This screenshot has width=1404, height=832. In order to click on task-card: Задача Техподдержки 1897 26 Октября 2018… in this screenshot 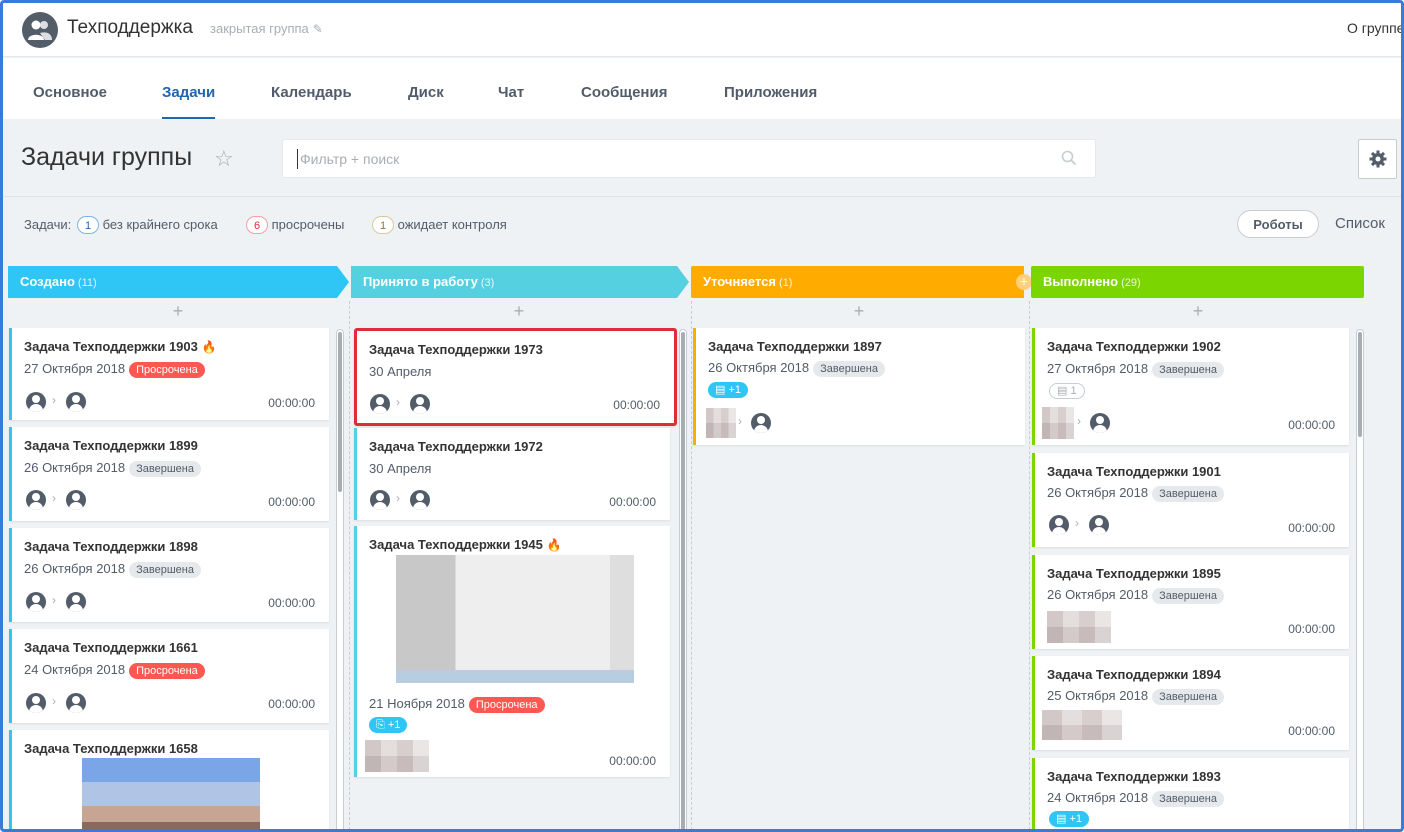, I will do `click(859, 386)`.